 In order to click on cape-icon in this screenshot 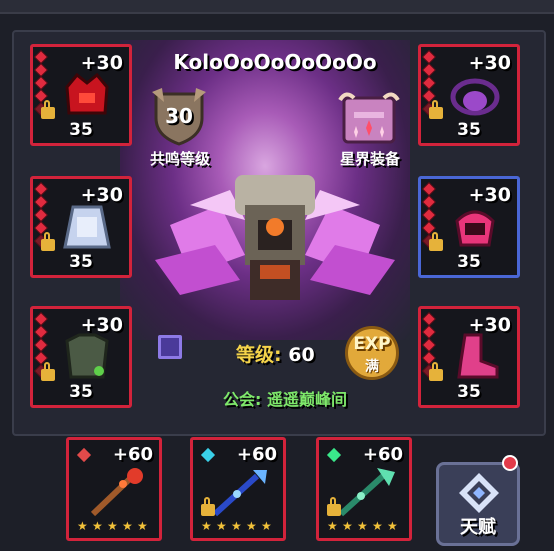, I will do `click(87, 227)`.